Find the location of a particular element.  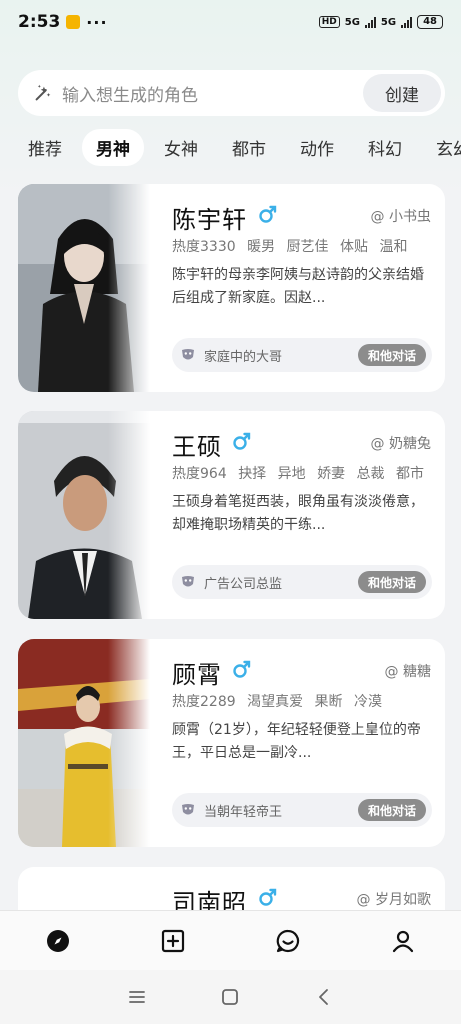

tag: 温和 is located at coordinates (393, 247).